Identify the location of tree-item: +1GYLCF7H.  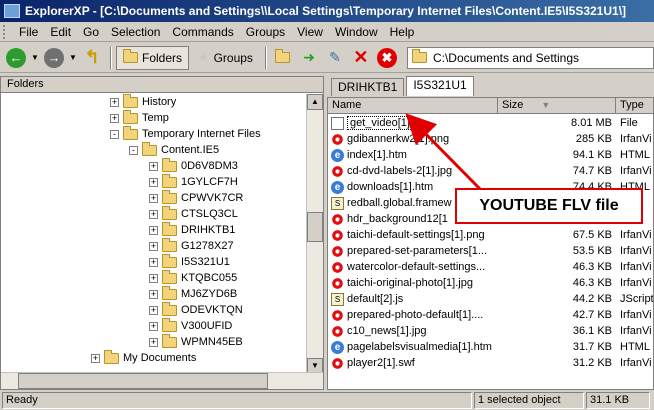
(193, 181).